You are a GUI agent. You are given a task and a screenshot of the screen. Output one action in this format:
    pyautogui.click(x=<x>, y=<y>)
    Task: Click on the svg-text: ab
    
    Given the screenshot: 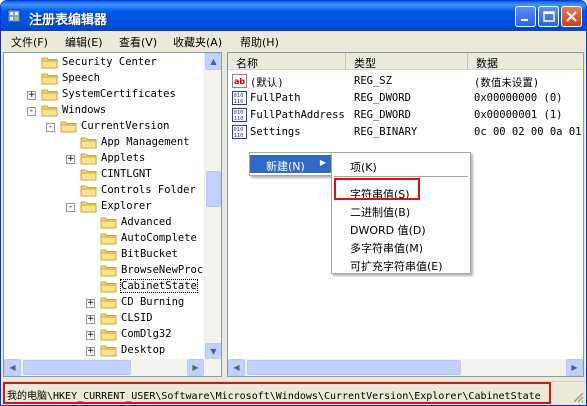 What is the action you would take?
    pyautogui.click(x=239, y=81)
    